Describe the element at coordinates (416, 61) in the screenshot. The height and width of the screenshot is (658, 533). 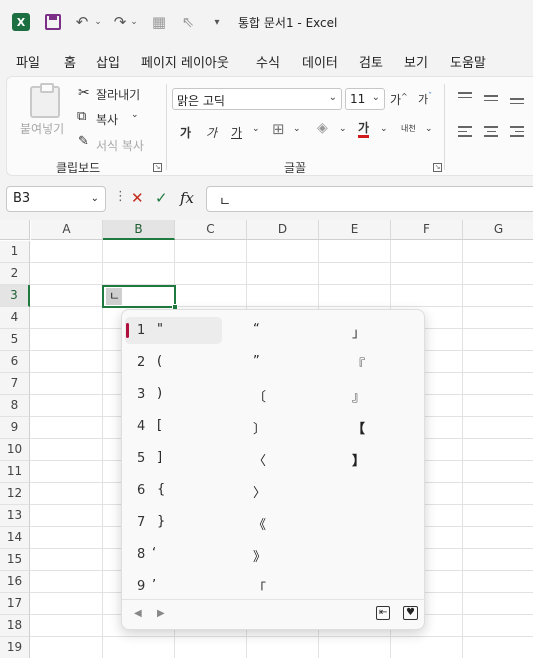
I see `tab-view: 보기` at that location.